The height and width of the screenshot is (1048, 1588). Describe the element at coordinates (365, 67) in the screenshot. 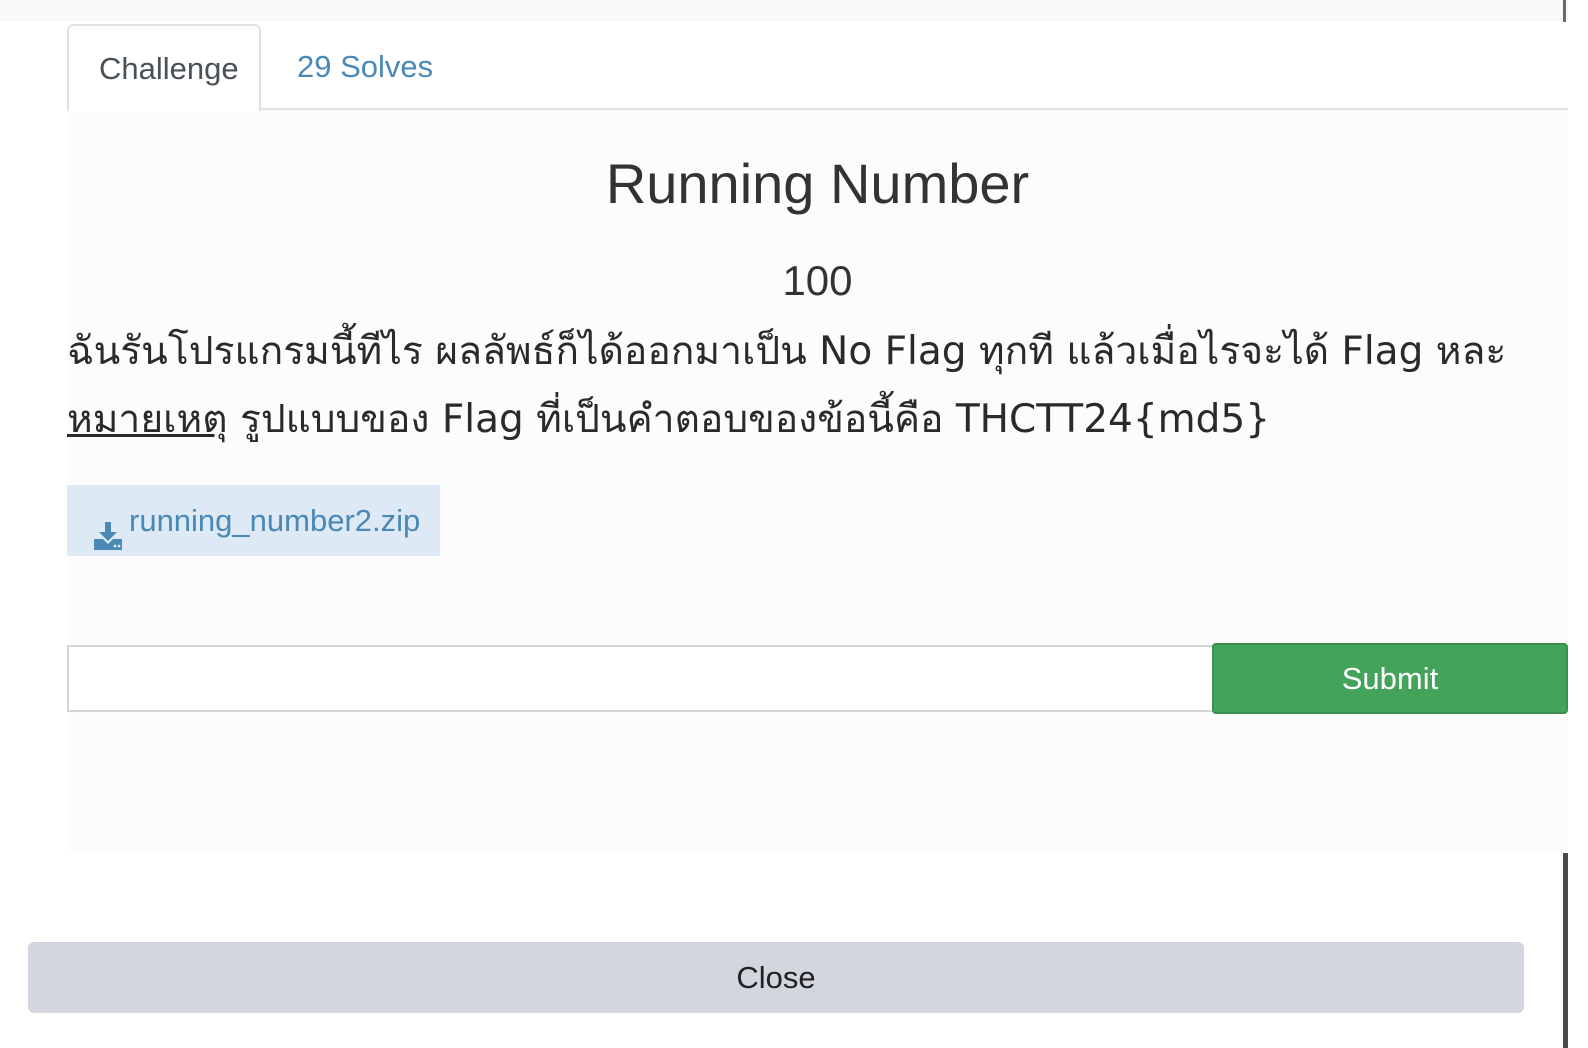

I see `tab-solves: 29 Solves` at that location.